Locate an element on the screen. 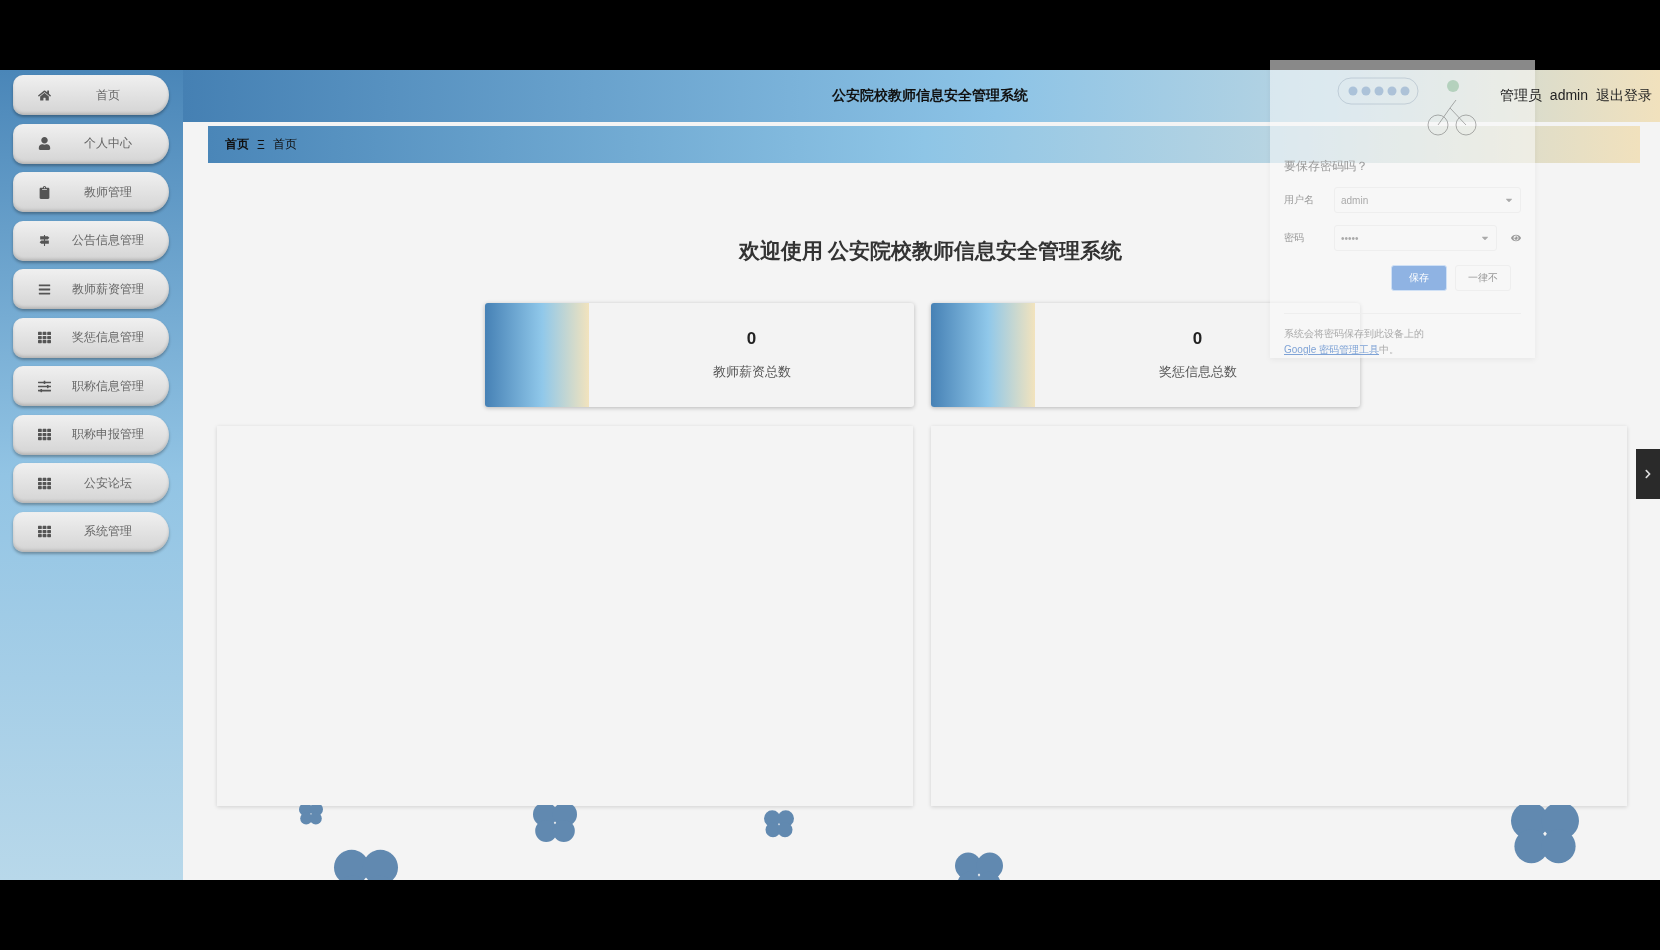  signpost-icon is located at coordinates (44, 240).